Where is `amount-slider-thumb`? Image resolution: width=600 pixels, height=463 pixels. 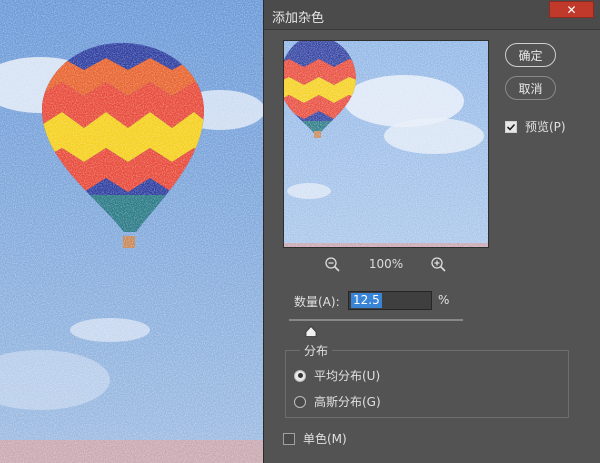 amount-slider-thumb is located at coordinates (311, 329).